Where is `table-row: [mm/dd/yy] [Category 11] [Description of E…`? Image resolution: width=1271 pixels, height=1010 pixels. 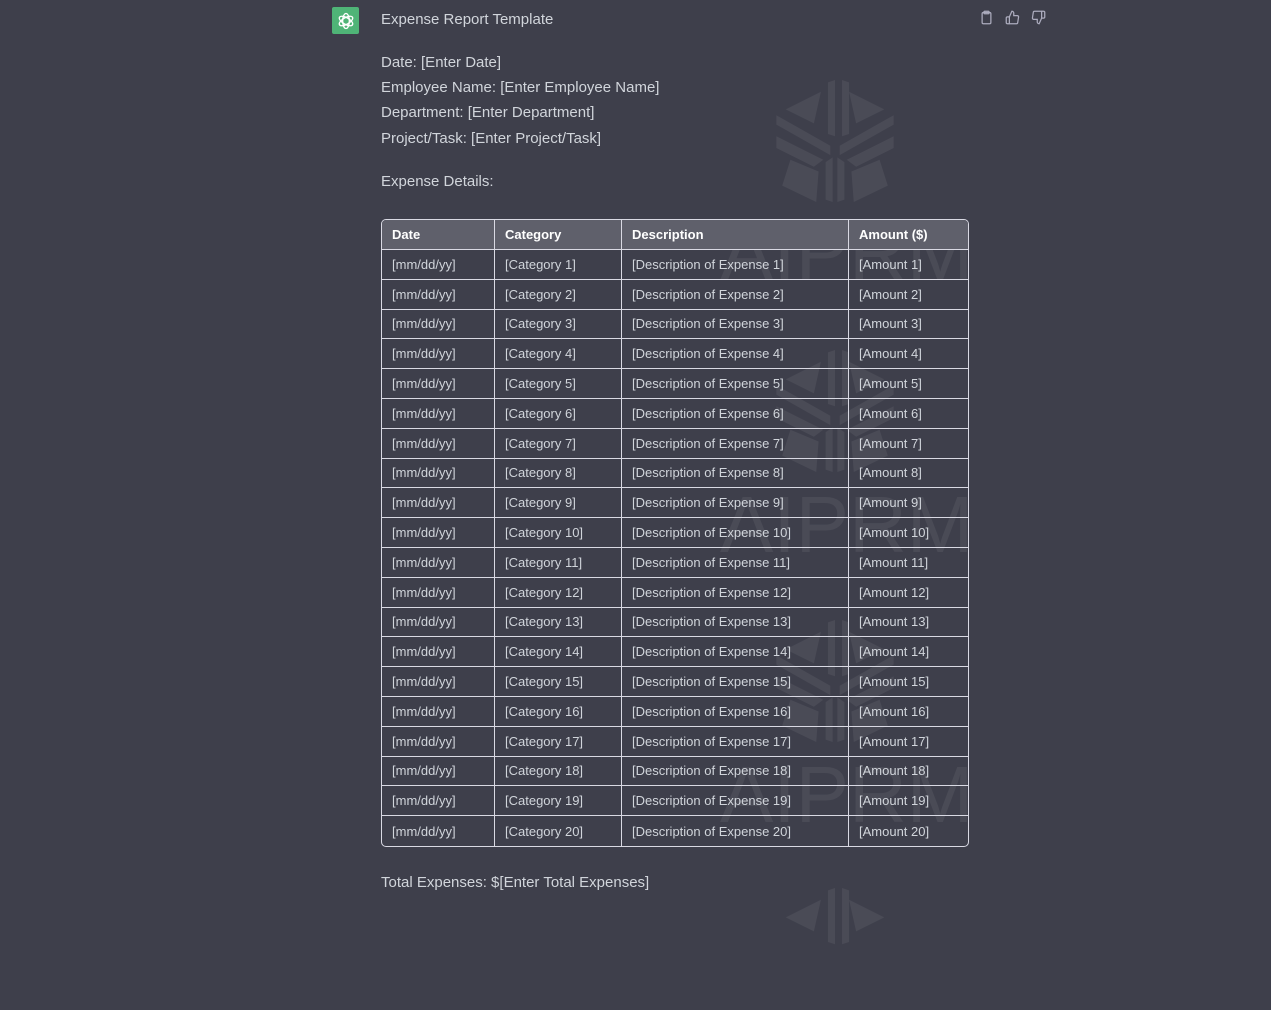 table-row: [mm/dd/yy] [Category 11] [Description of E… is located at coordinates (675, 562).